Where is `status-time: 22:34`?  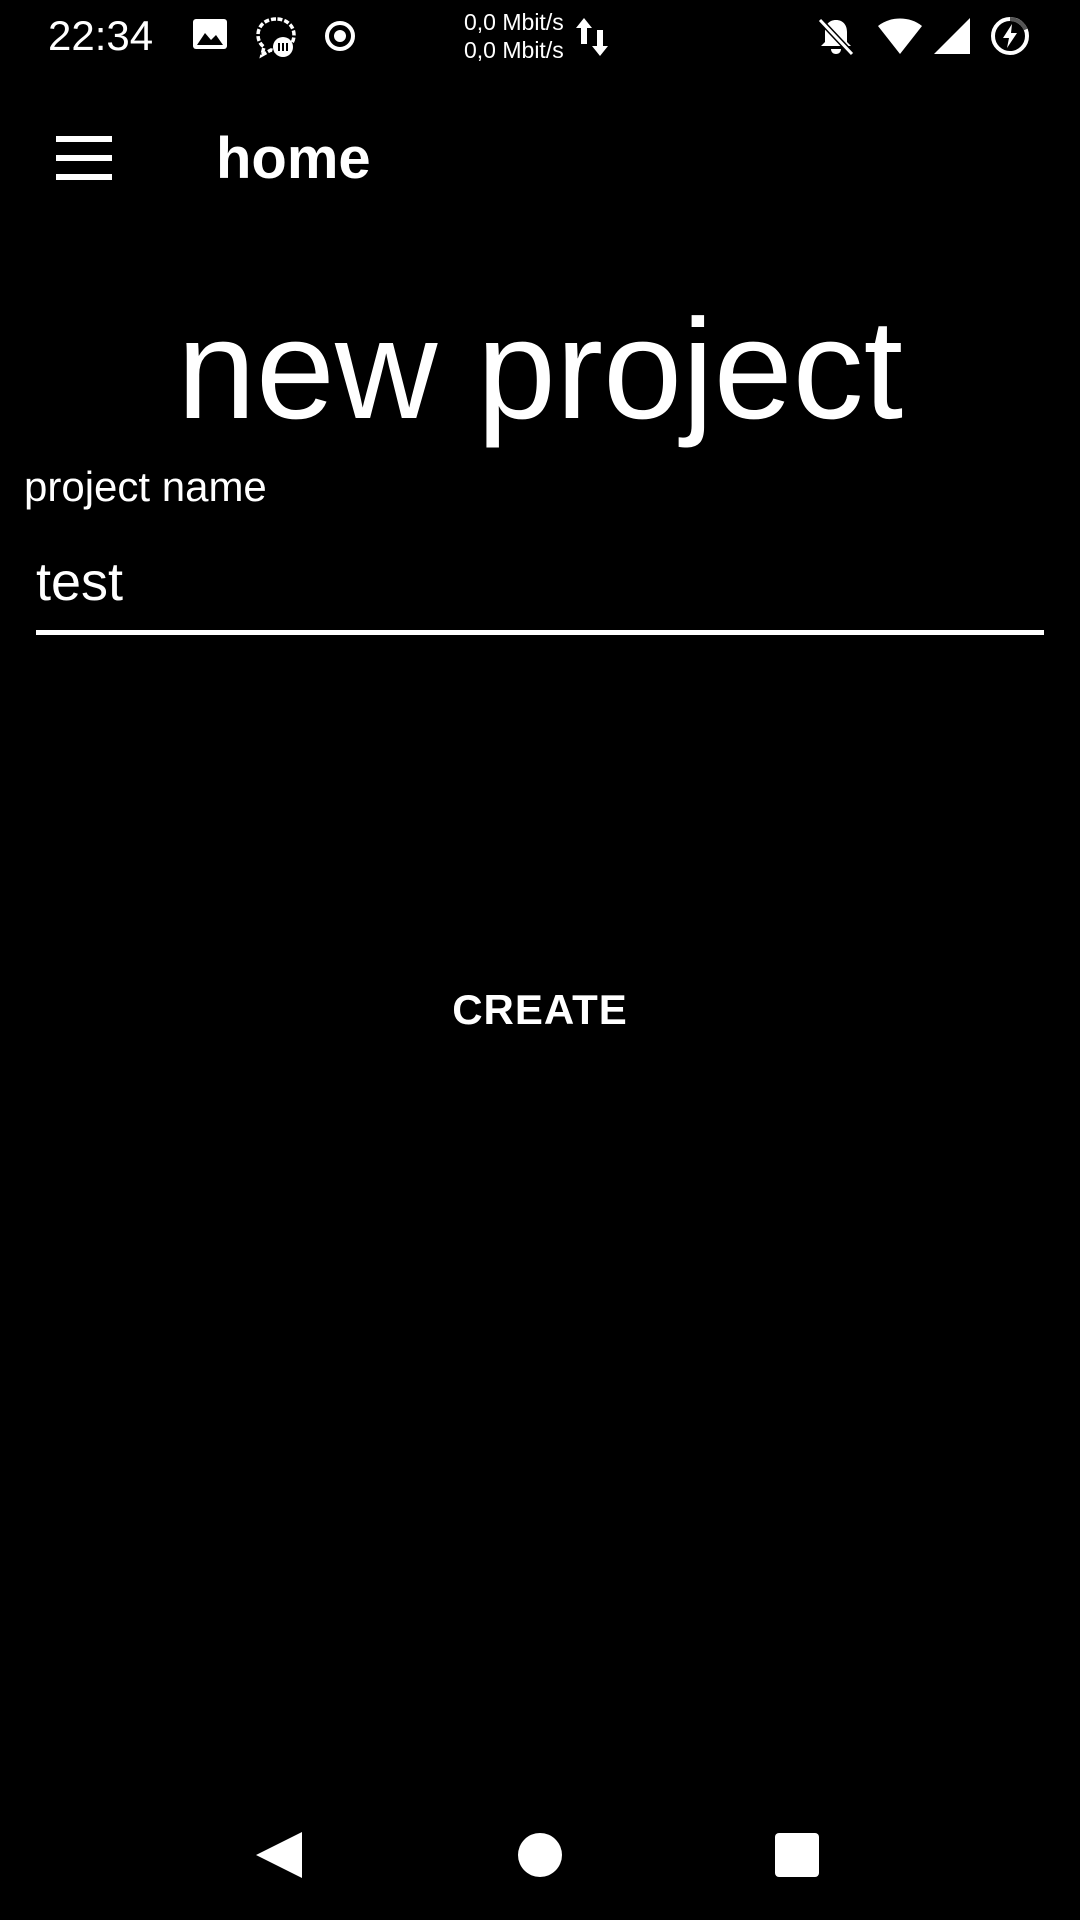
status-time: 22:34 is located at coordinates (101, 35).